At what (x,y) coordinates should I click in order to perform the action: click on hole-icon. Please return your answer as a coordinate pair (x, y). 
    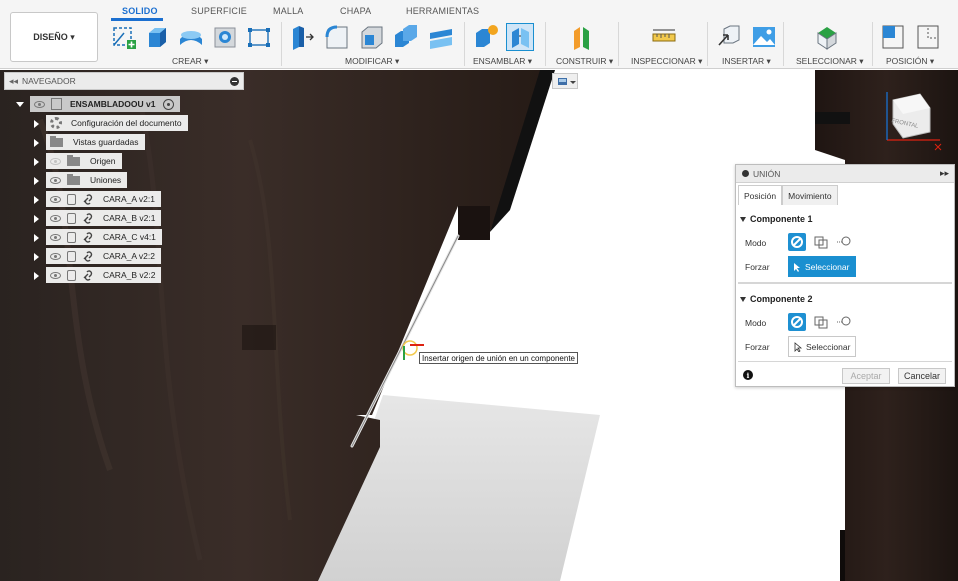
    Looking at the image, I should click on (225, 37).